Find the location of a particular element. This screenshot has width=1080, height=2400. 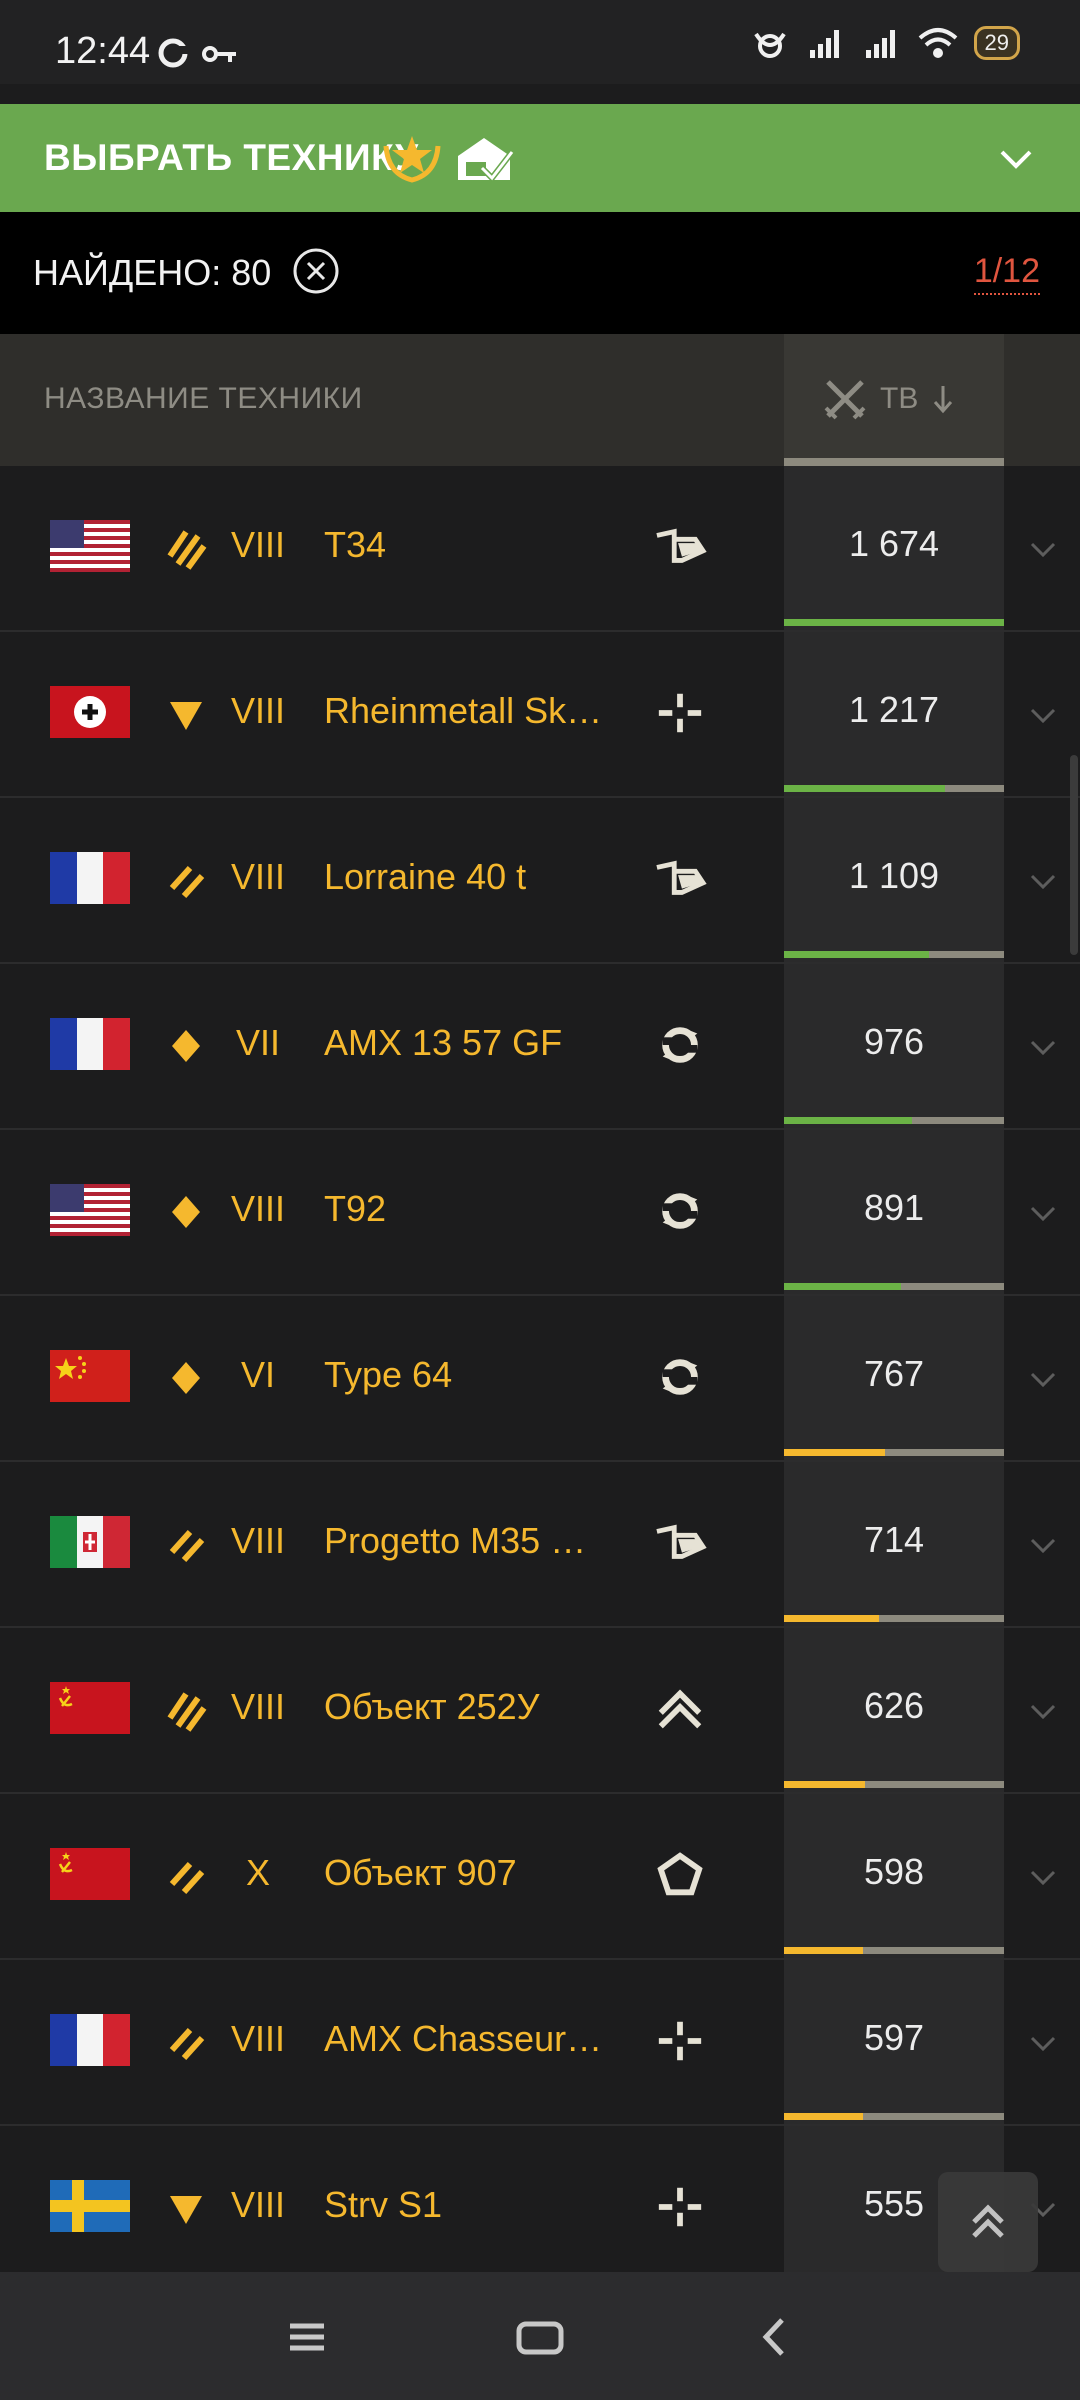

laurel-star-icon is located at coordinates (412, 159).